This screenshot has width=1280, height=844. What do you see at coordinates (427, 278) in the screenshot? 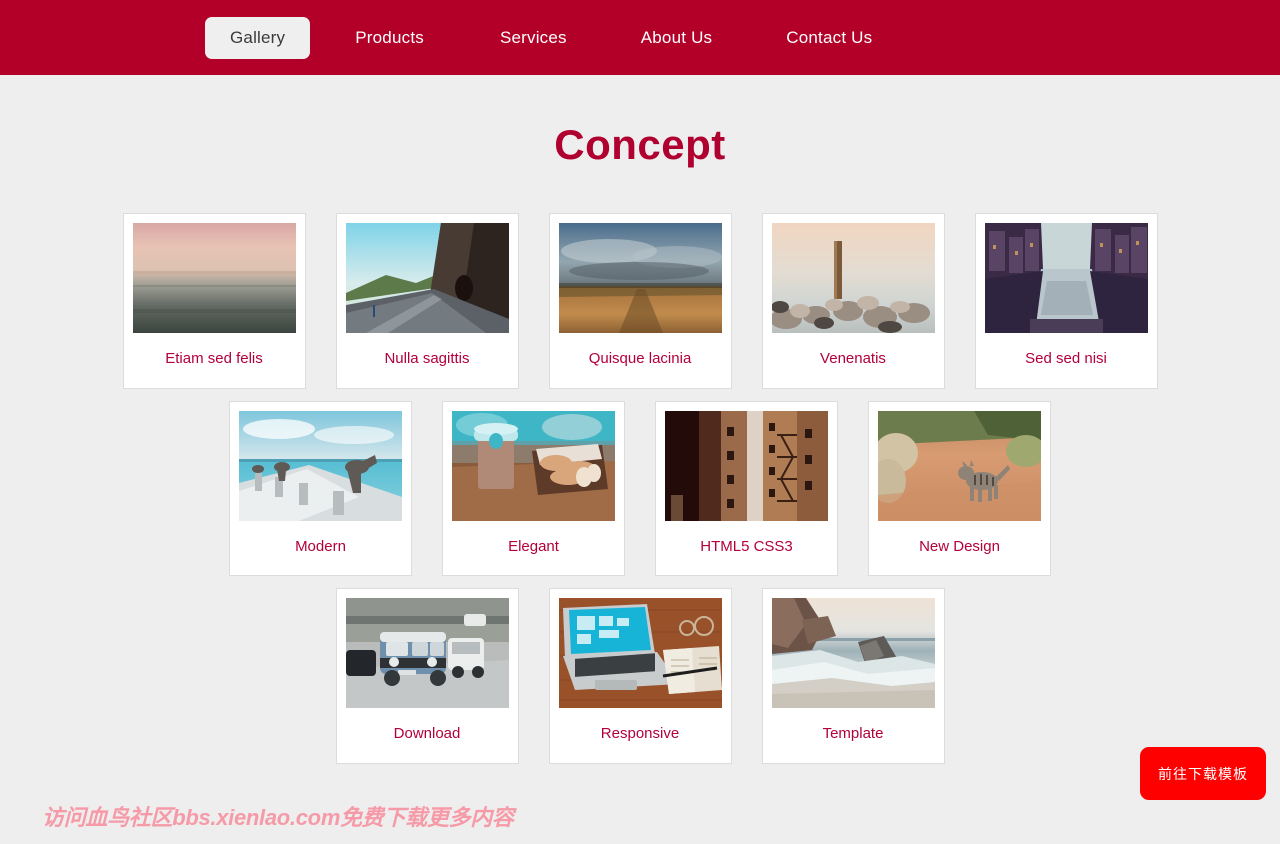
I see `mountain-road-cliff-image` at bounding box center [427, 278].